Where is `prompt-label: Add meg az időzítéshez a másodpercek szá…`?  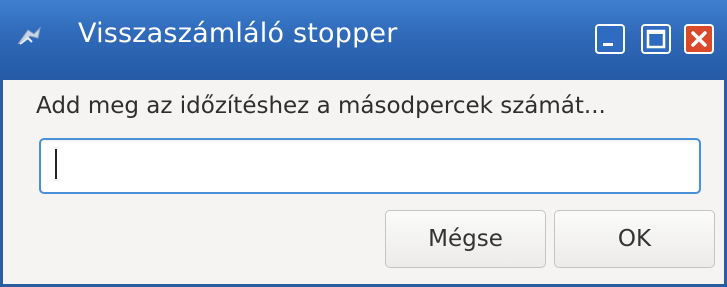
prompt-label: Add meg az időzítéshez a másodpercek szá… is located at coordinates (321, 106).